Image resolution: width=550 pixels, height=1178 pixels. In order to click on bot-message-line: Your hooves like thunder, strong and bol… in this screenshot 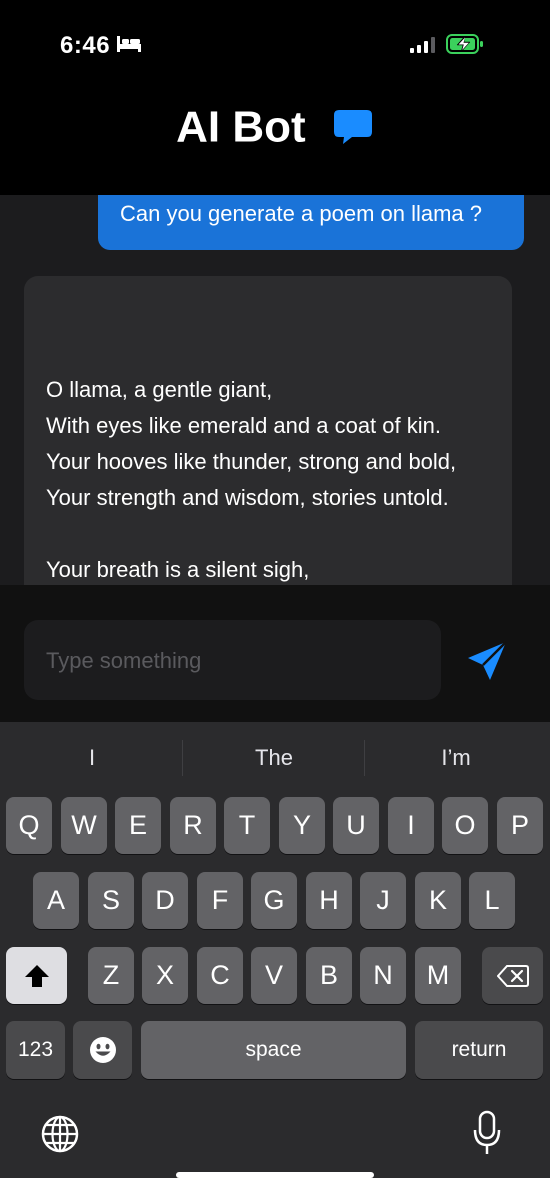, I will do `click(251, 461)`.